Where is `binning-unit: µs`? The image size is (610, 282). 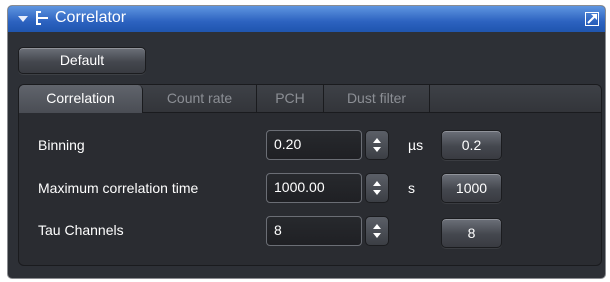 binning-unit: µs is located at coordinates (416, 145).